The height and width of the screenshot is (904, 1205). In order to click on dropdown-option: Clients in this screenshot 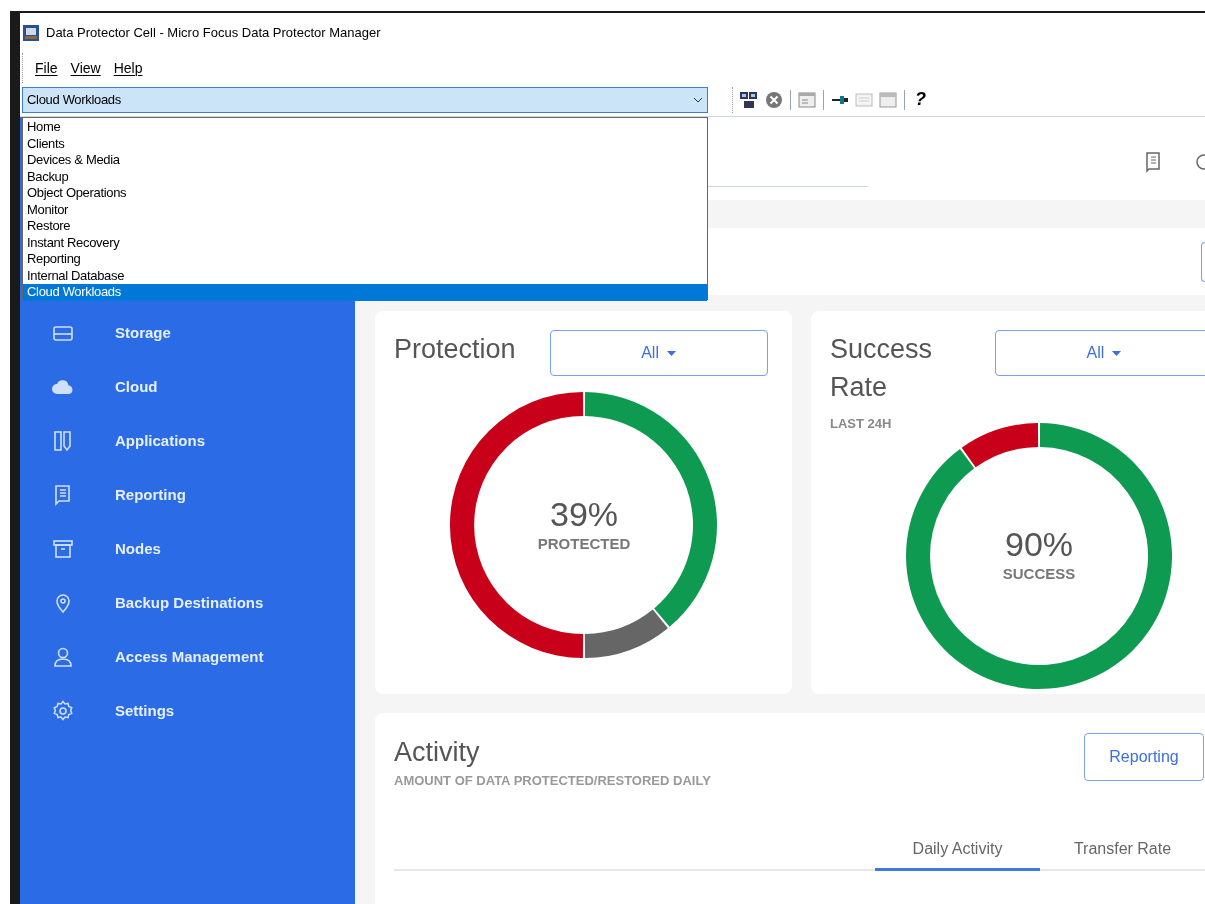, I will do `click(365, 143)`.